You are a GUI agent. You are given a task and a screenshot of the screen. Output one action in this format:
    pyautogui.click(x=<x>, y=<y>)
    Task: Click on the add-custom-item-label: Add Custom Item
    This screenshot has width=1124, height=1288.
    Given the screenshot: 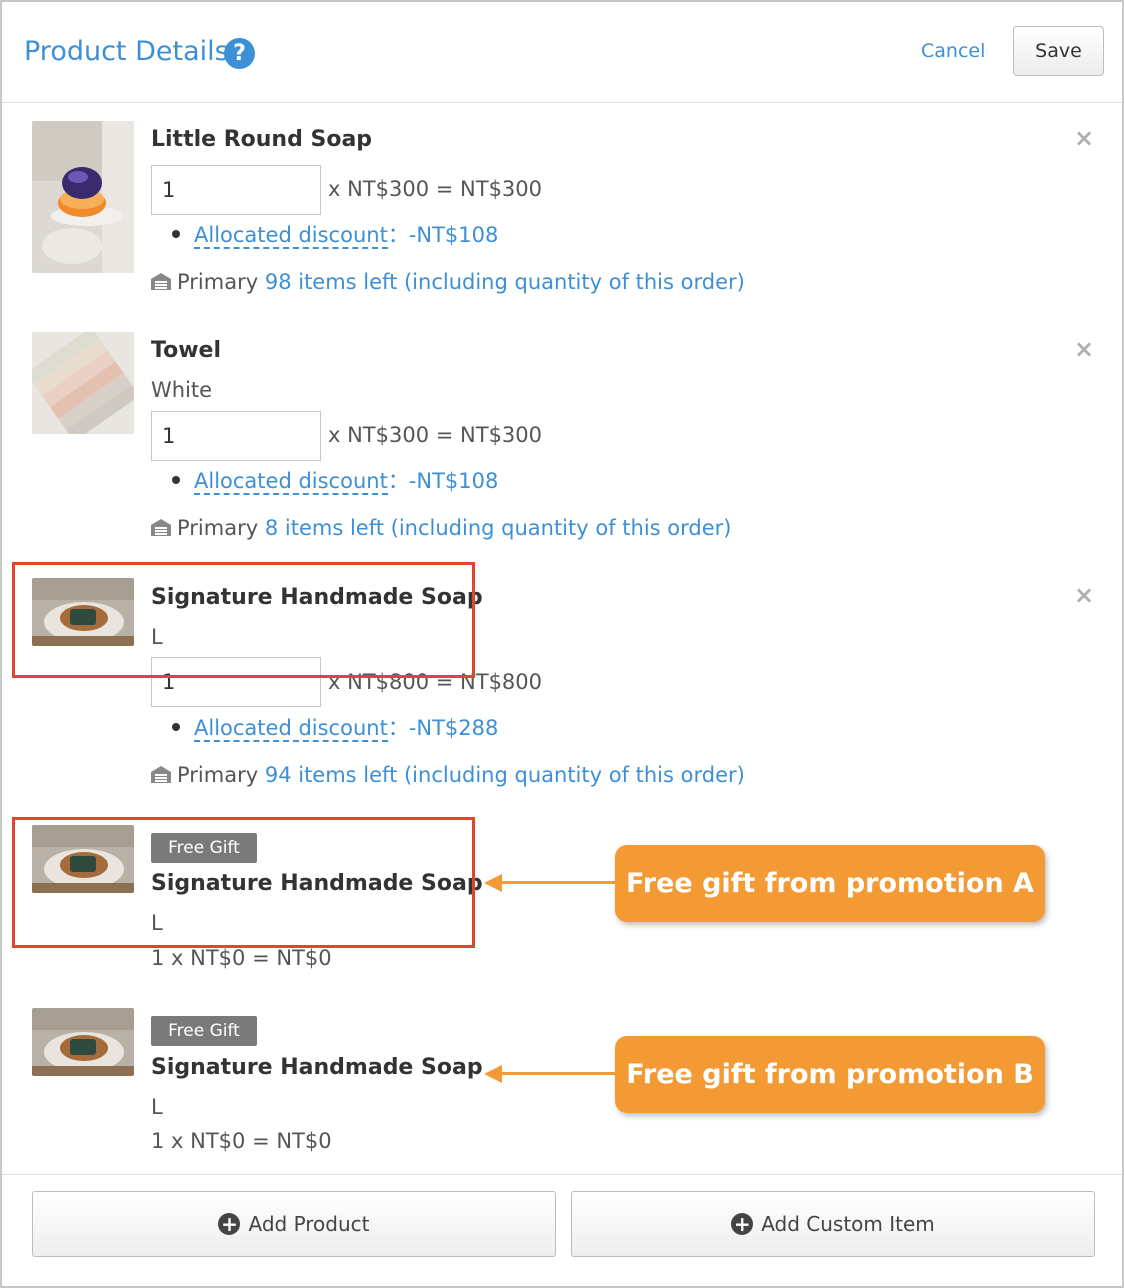 What is the action you would take?
    pyautogui.click(x=848, y=1224)
    